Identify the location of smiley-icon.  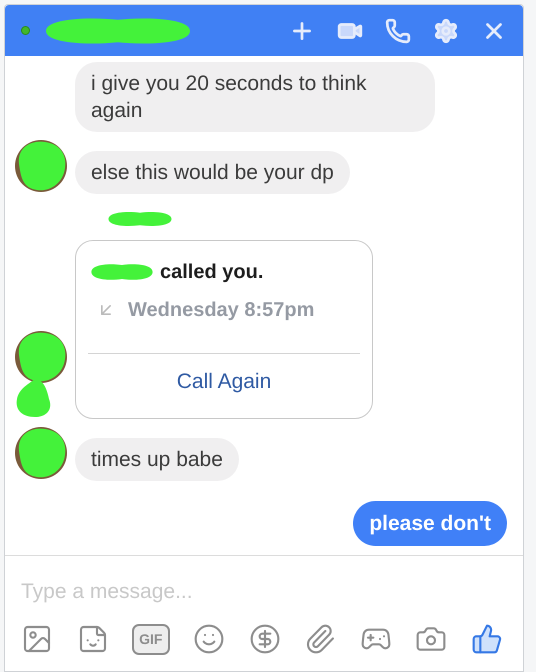
(209, 639).